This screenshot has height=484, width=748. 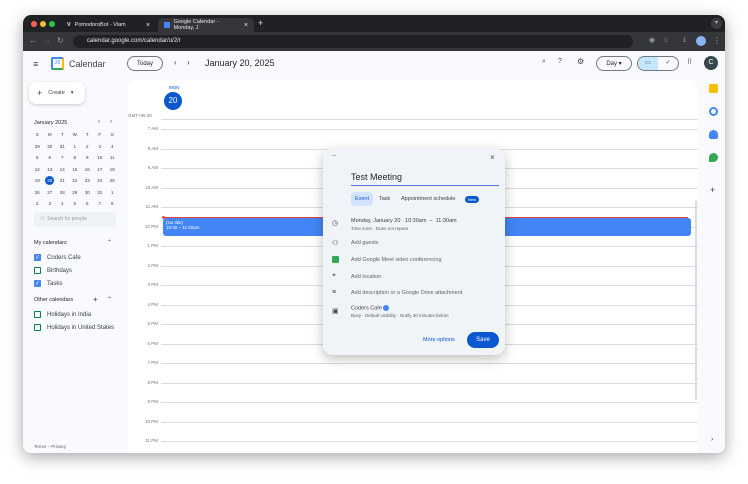 I want to click on tasks-icon, so click(x=713, y=111).